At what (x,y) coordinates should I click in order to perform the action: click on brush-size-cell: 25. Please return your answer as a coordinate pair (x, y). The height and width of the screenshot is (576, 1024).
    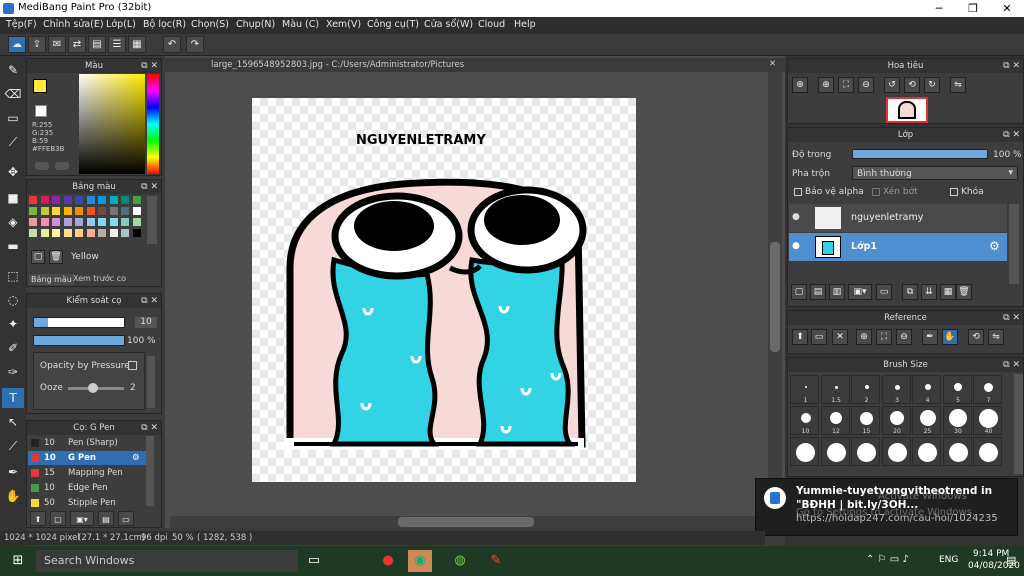
    Looking at the image, I should click on (926, 420).